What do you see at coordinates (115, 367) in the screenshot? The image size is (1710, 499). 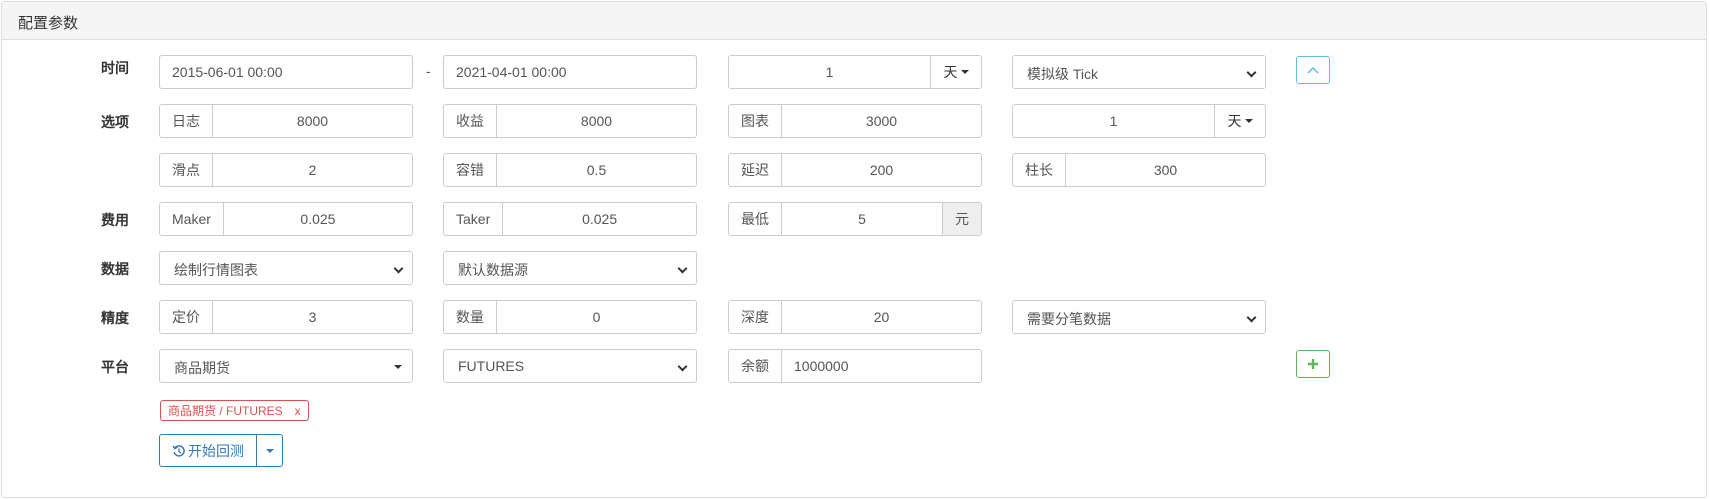 I see `row-label-platform: 平台` at bounding box center [115, 367].